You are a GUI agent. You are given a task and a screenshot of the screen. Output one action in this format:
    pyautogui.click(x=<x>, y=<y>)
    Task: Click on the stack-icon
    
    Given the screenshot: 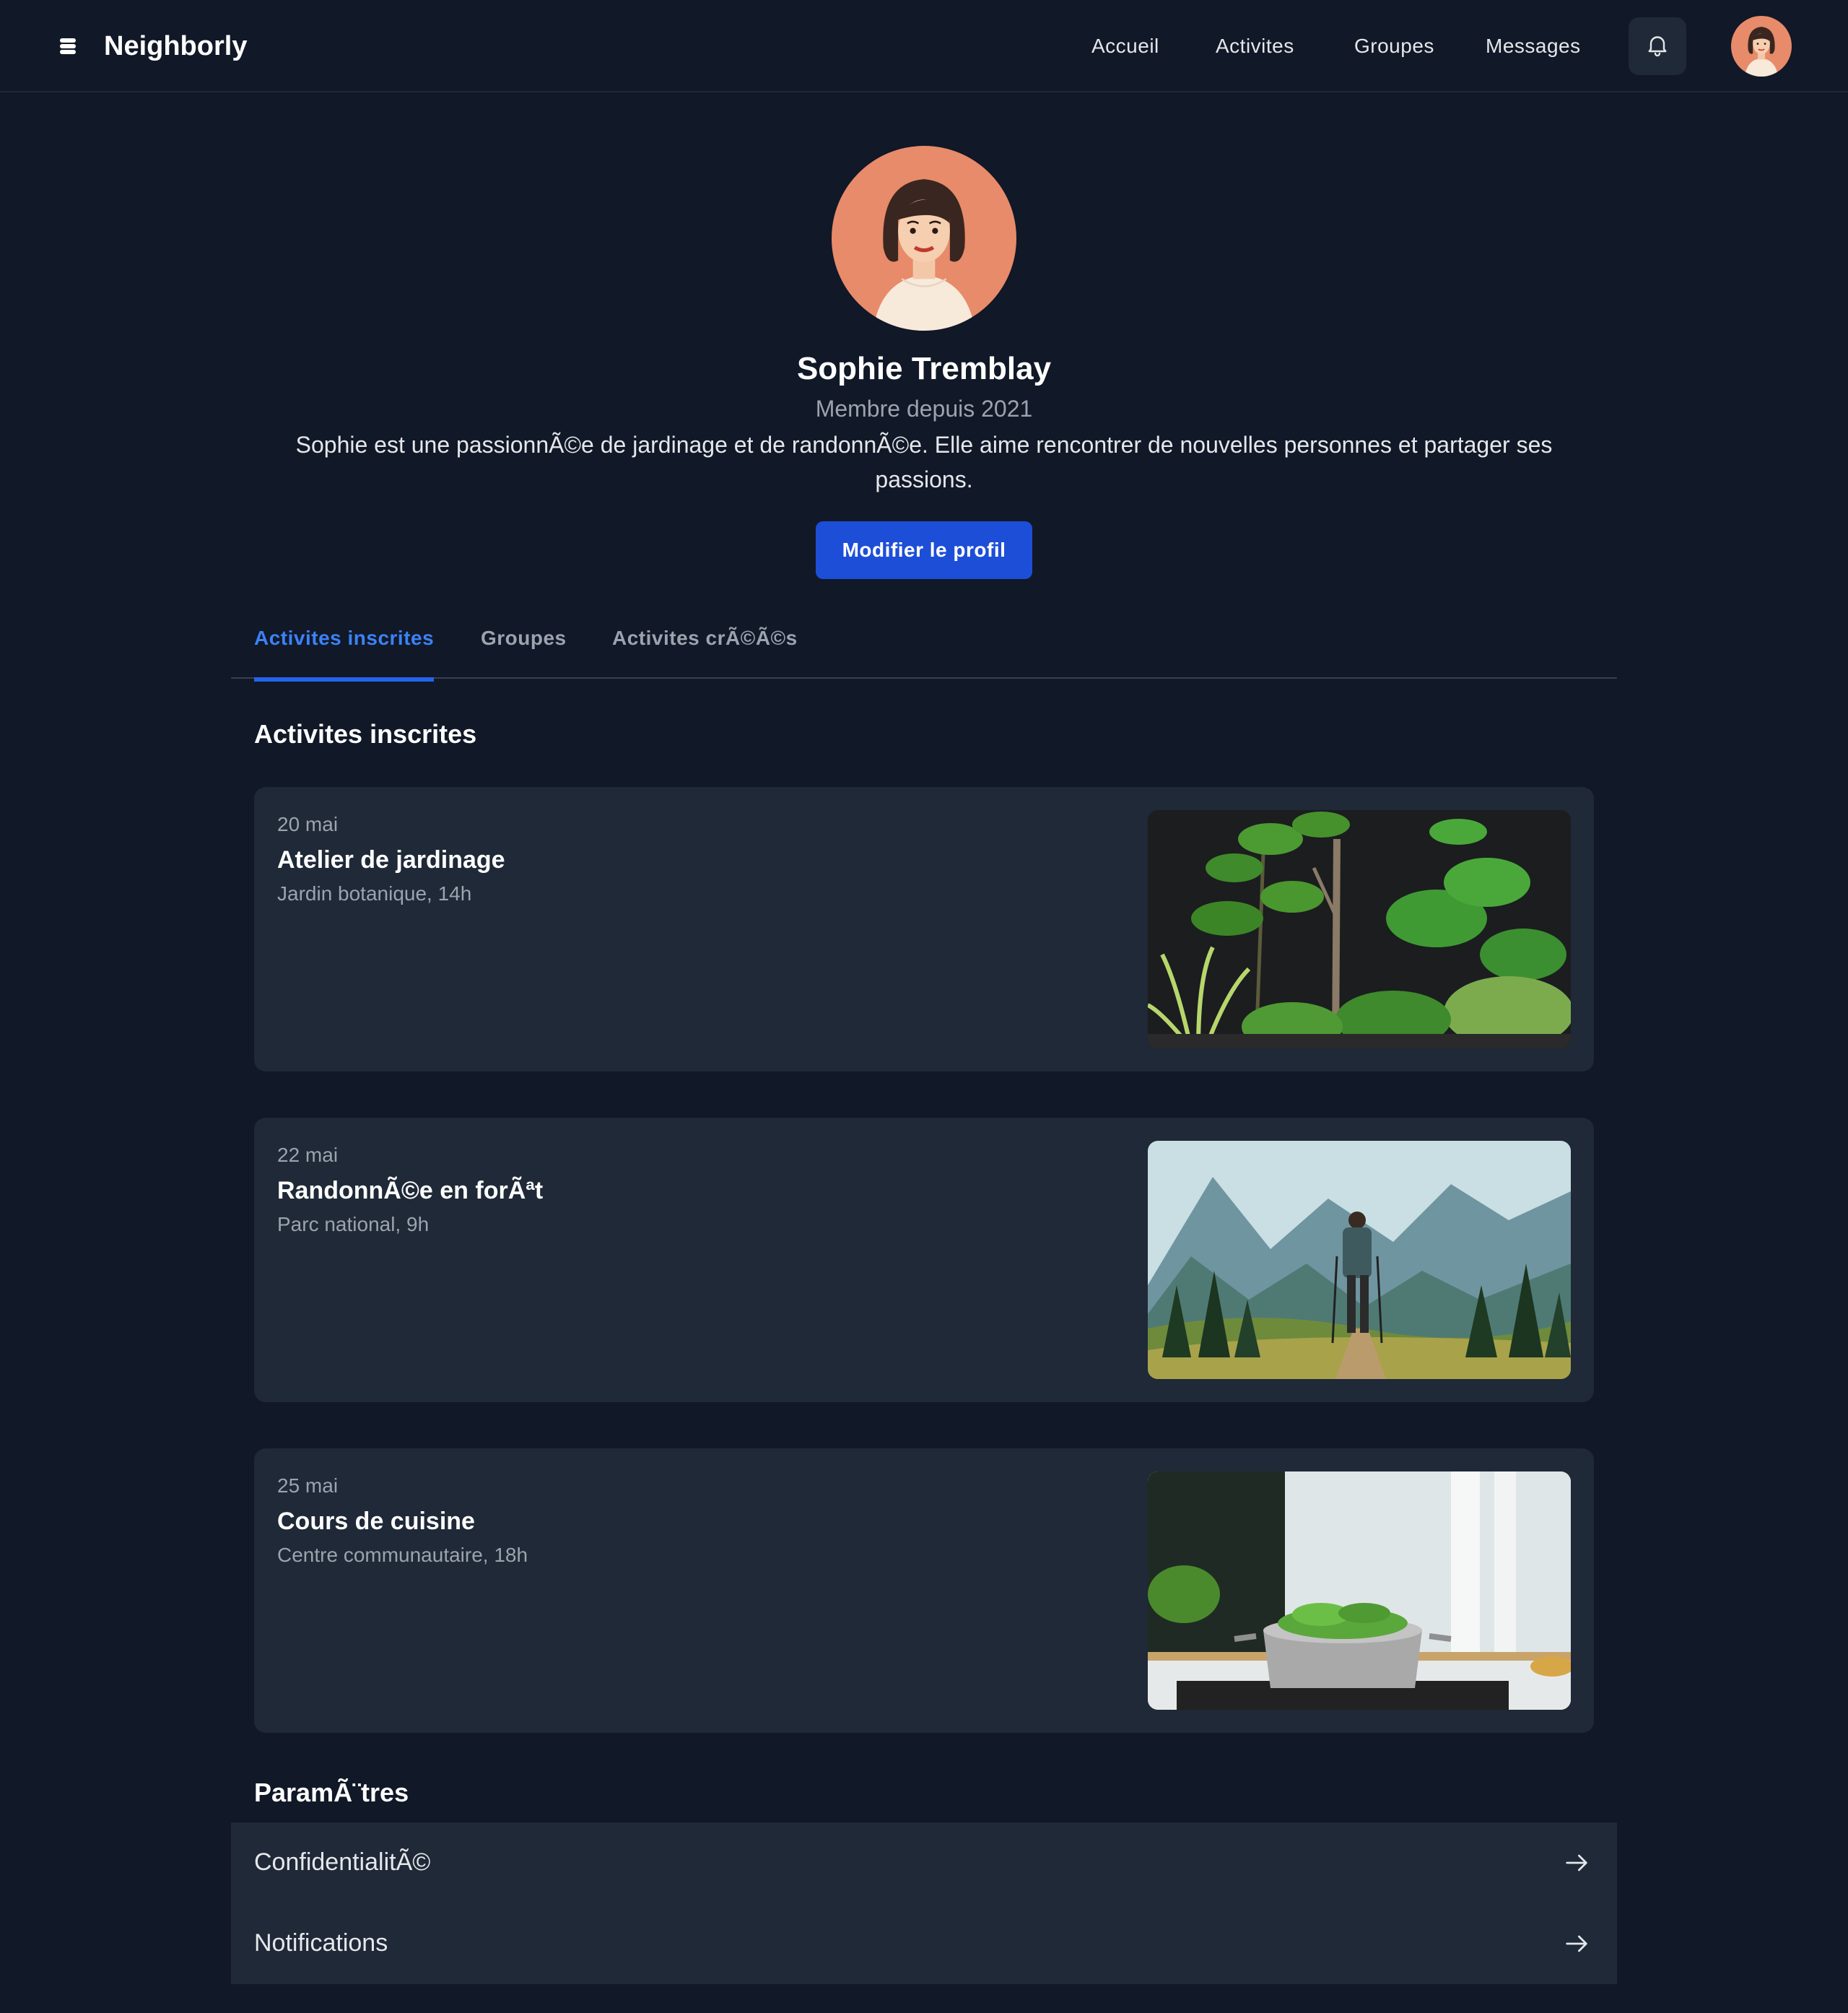 What is the action you would take?
    pyautogui.click(x=67, y=46)
    